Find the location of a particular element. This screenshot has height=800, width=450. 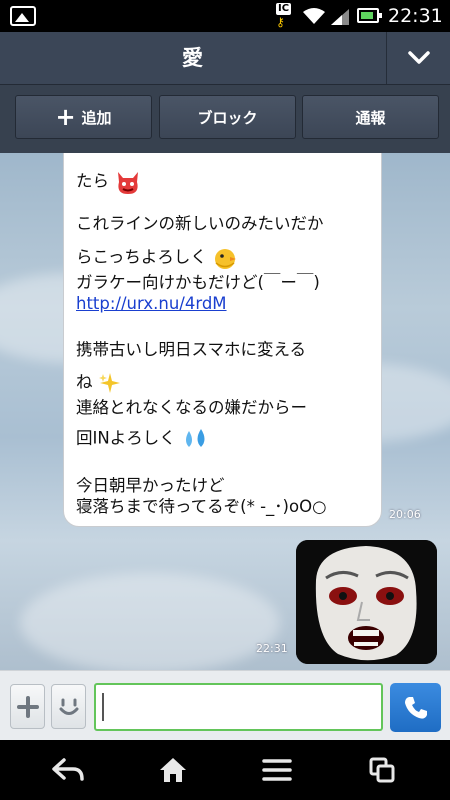

recent-apps-icon is located at coordinates (382, 770).